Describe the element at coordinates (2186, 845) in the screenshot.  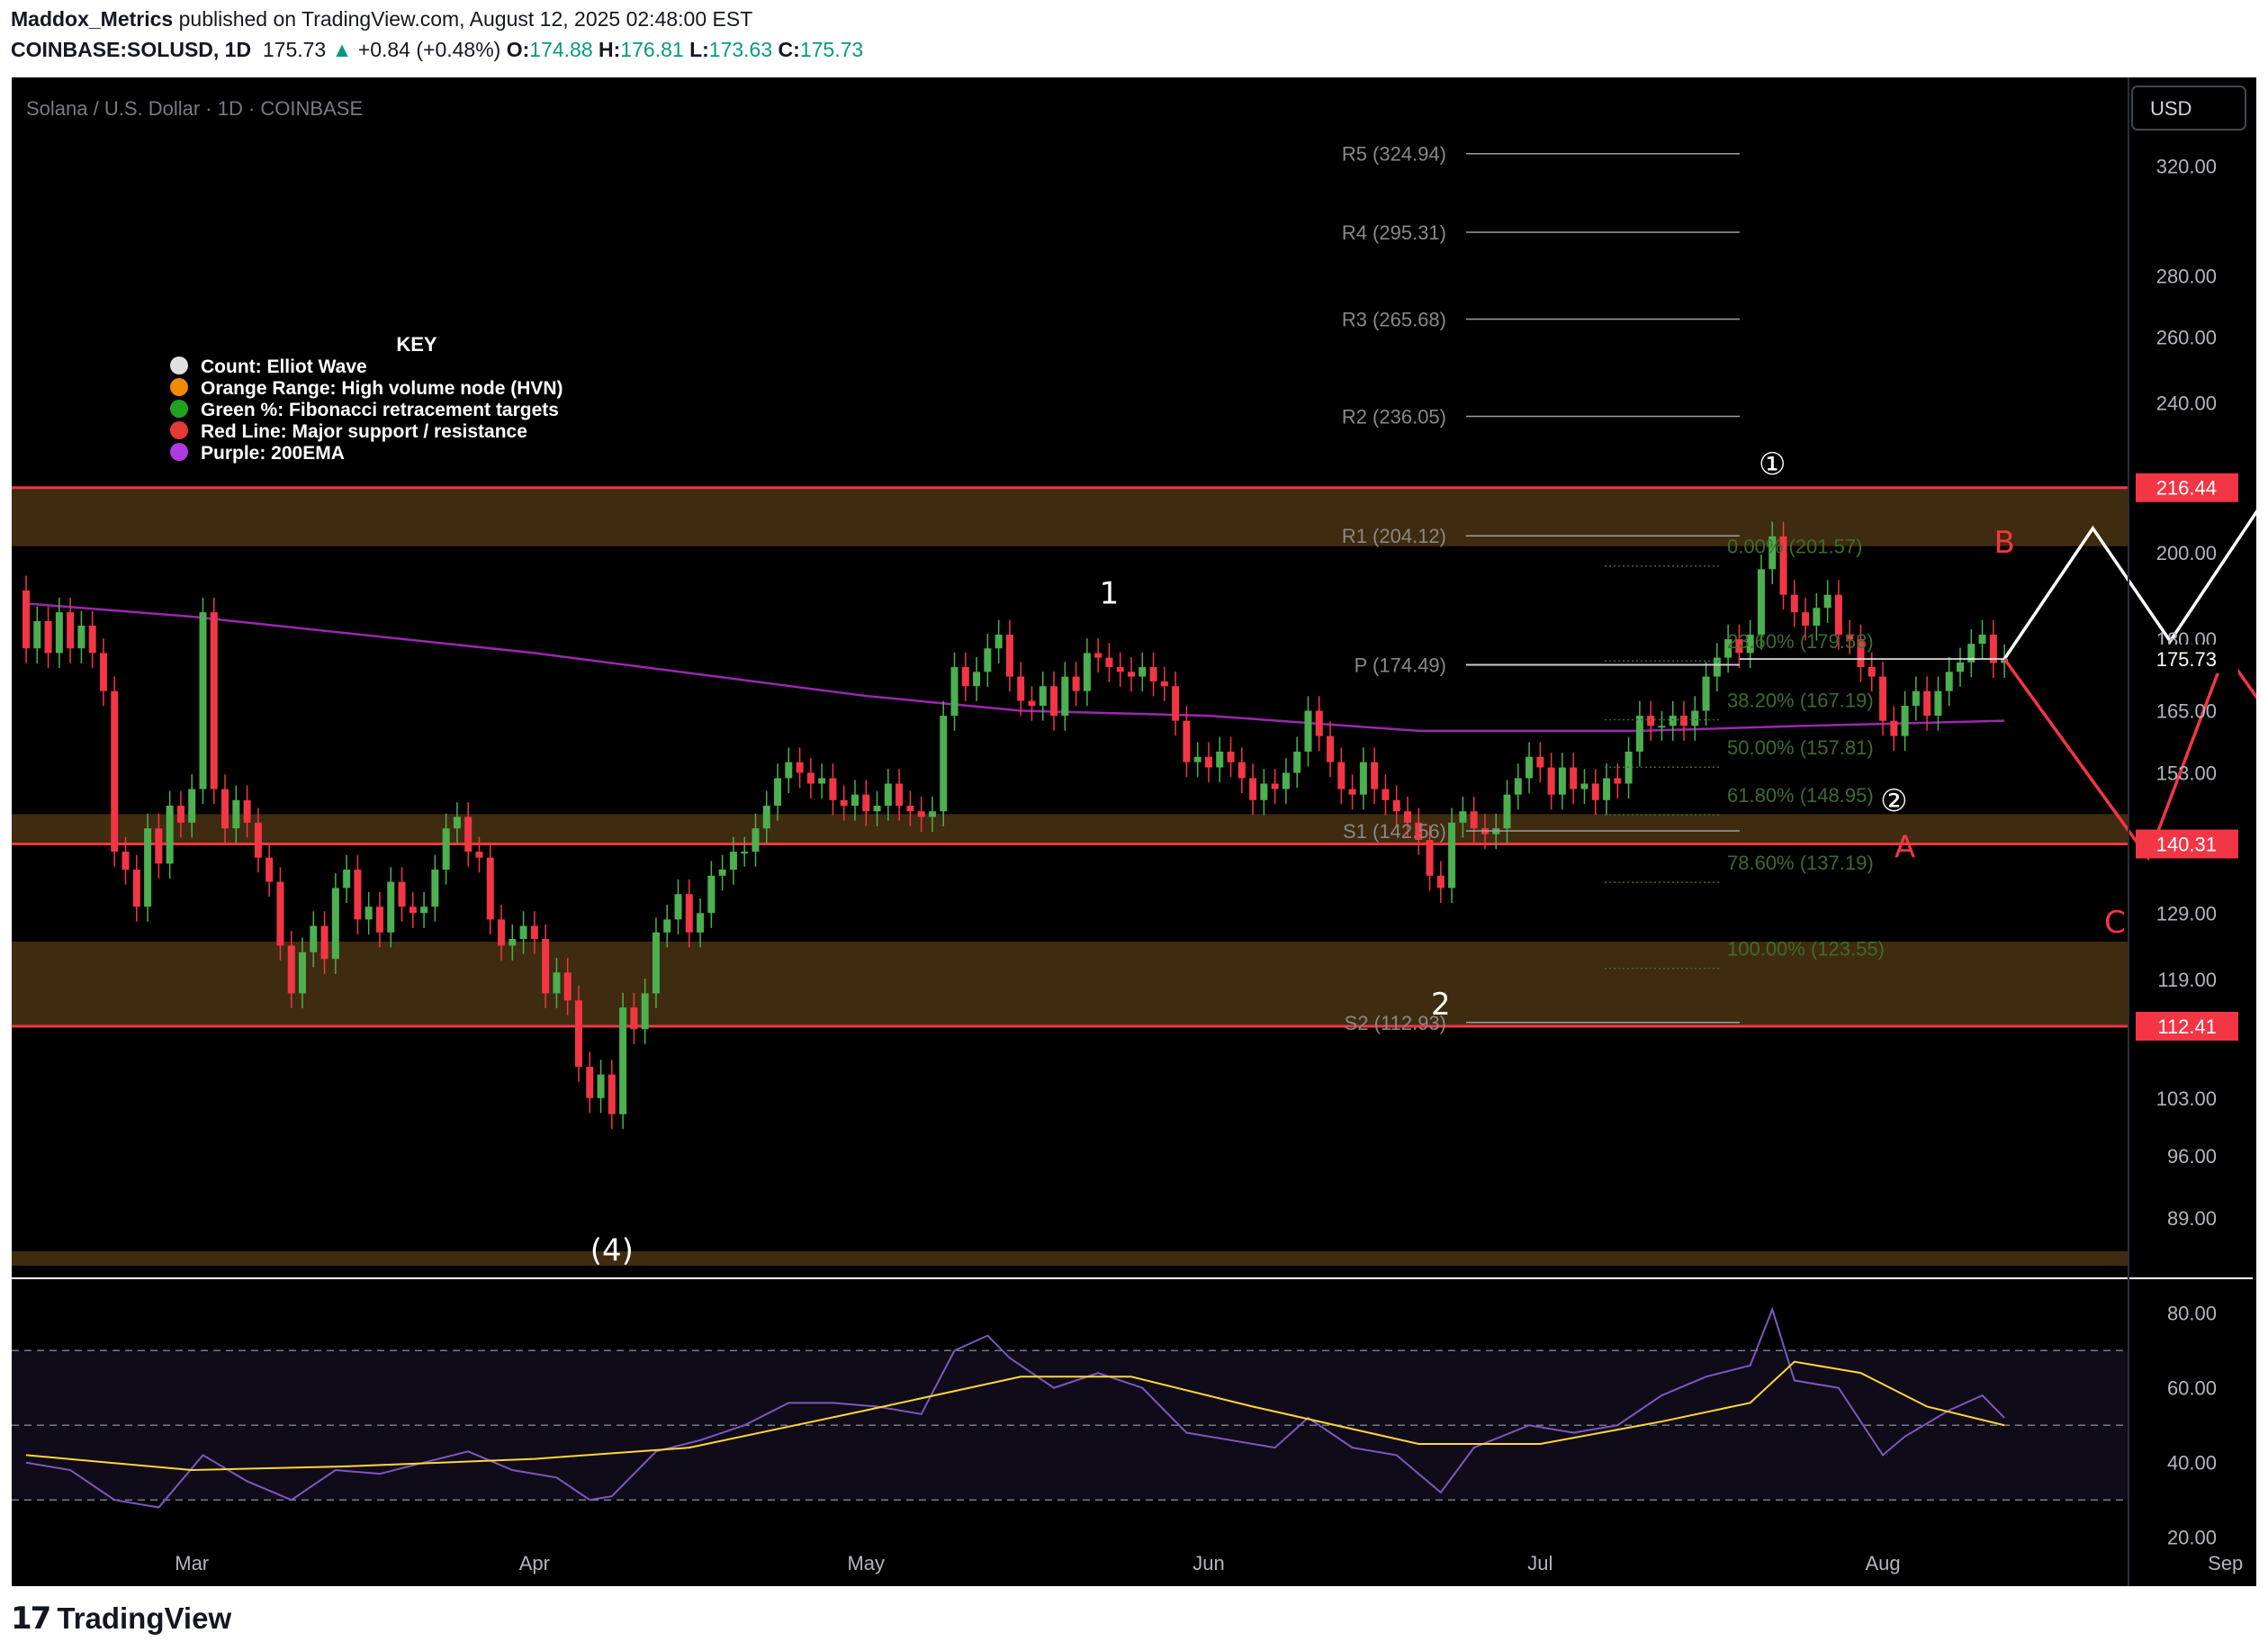
I see `price-tag: 140.31` at that location.